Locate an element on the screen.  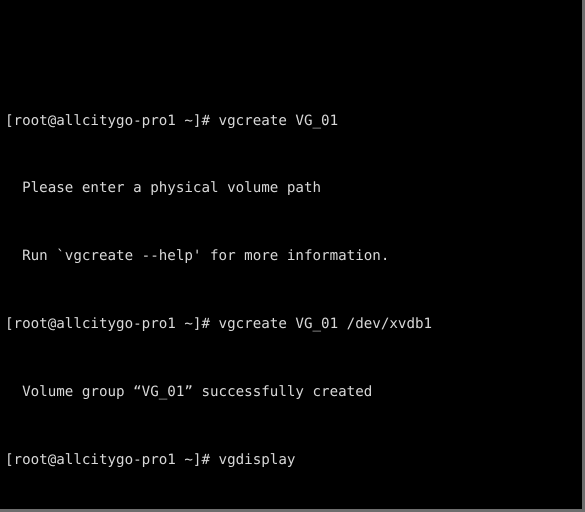
terminal-line-command-3: [root@allcitygo-pro1 ~]# vgdisplay is located at coordinates (292, 460).